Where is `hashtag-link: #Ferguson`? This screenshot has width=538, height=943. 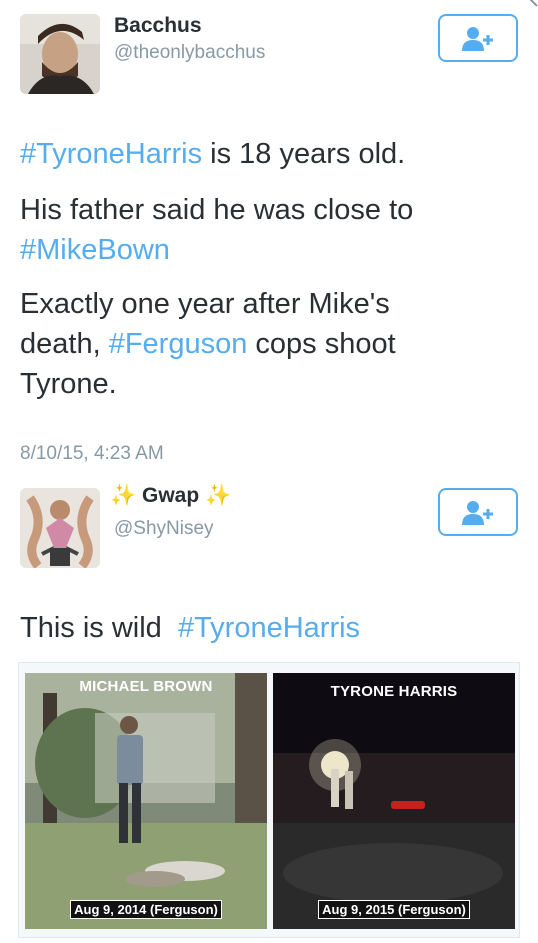
hashtag-link: #Ferguson is located at coordinates (178, 344).